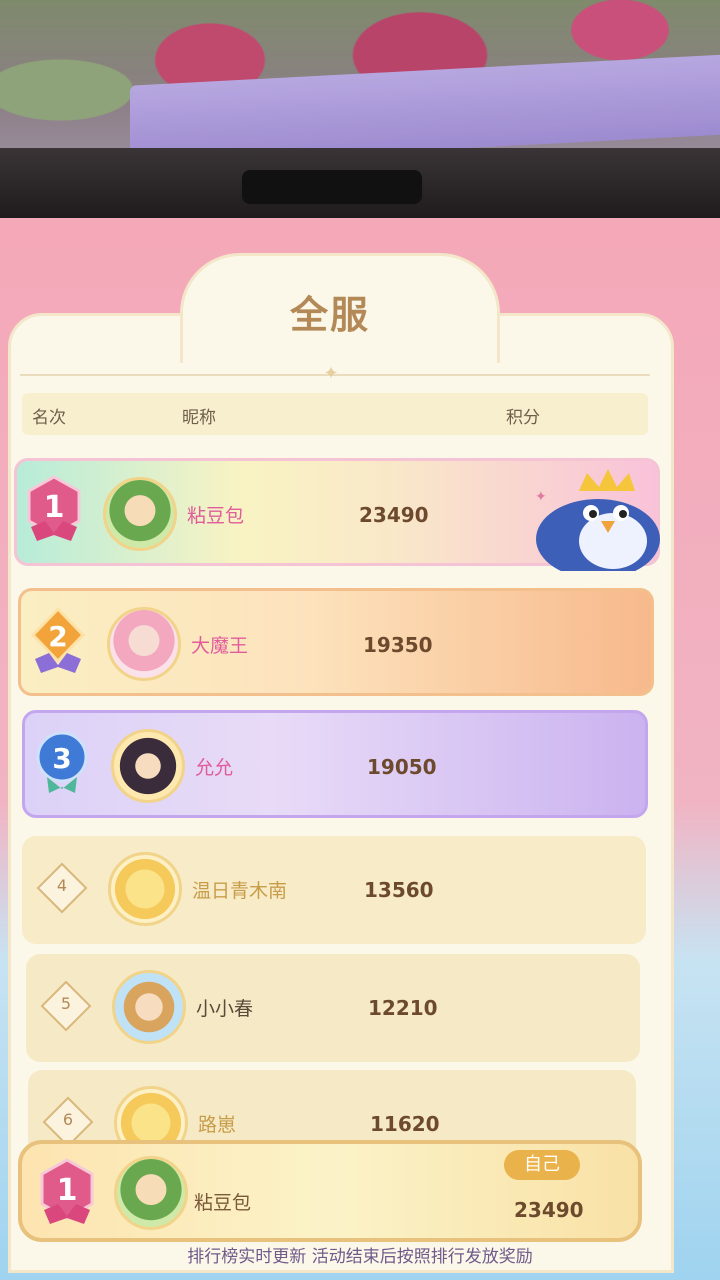  I want to click on header-score: 积分, so click(523, 418).